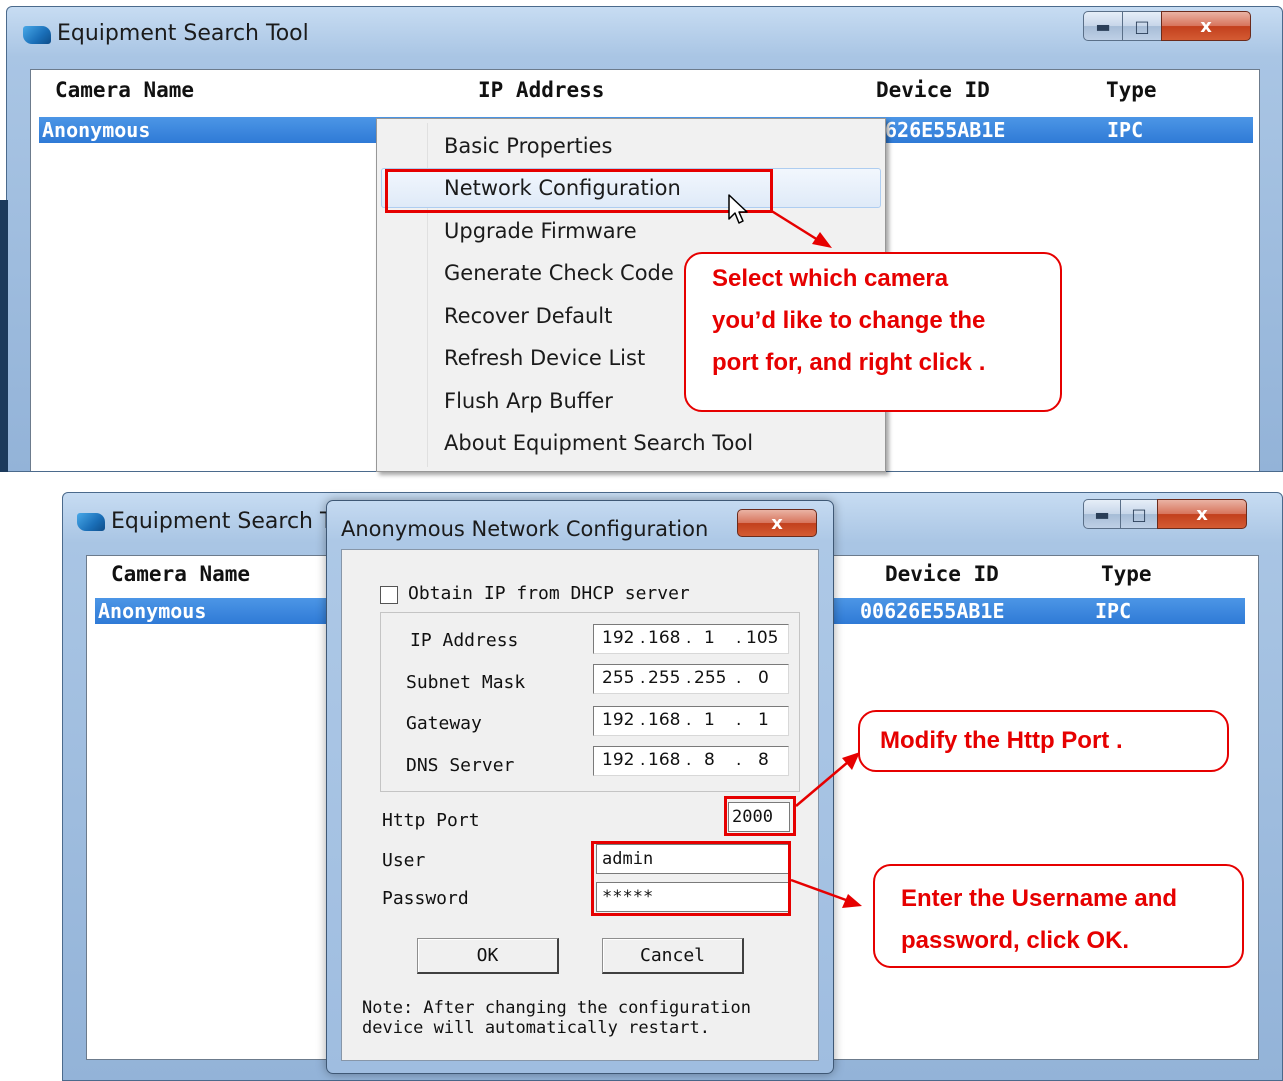 The image size is (1283, 1081). What do you see at coordinates (777, 523) in the screenshot?
I see `dialog-close-button: x` at bounding box center [777, 523].